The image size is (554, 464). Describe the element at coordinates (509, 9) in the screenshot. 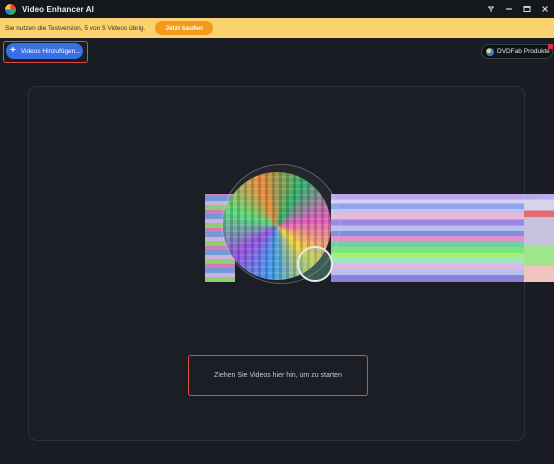

I see `minimize-icon` at that location.